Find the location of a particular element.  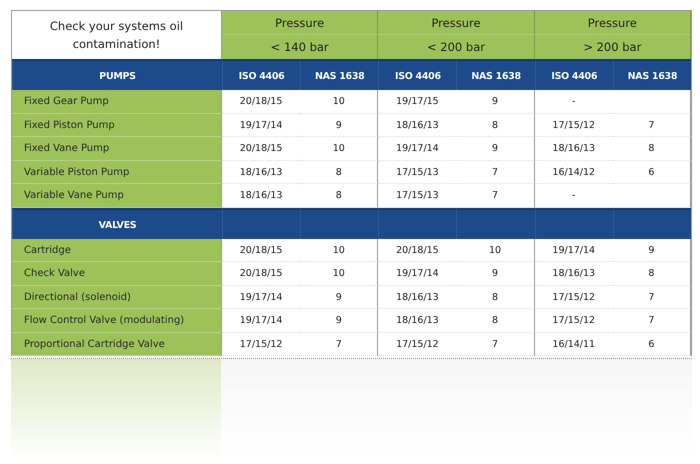

row-label: Cartridge is located at coordinates (117, 250).